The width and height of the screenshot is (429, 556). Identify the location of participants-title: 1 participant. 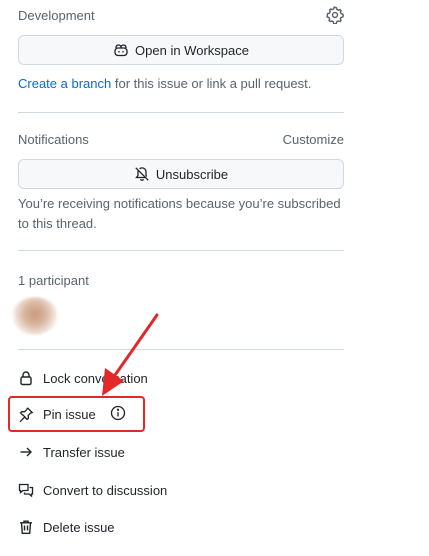
(53, 280).